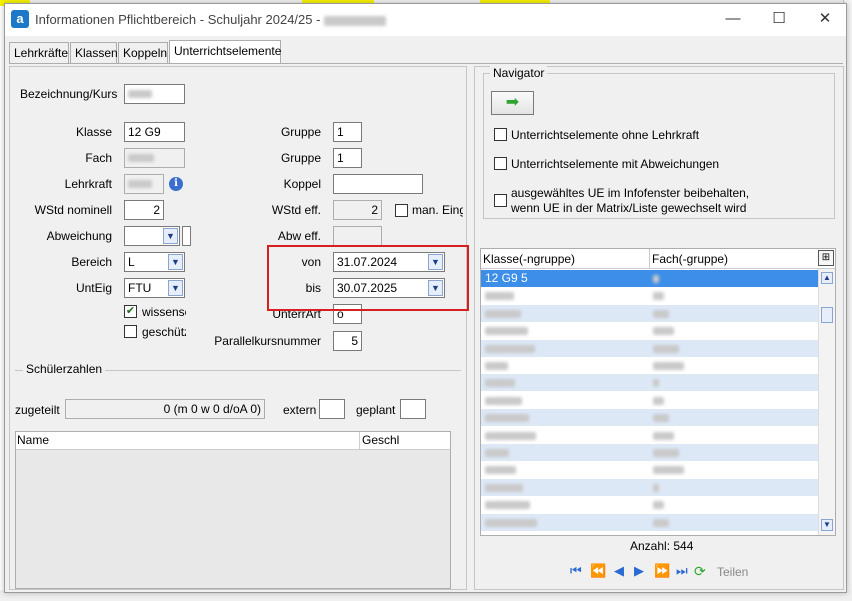 The width and height of the screenshot is (852, 601). What do you see at coordinates (98, 158) in the screenshot?
I see `fach-label: Fach` at bounding box center [98, 158].